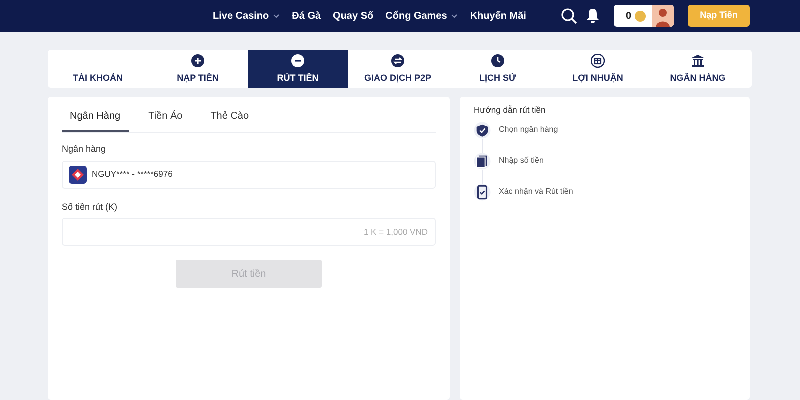  I want to click on nav-link: Cổng Games, so click(422, 16).